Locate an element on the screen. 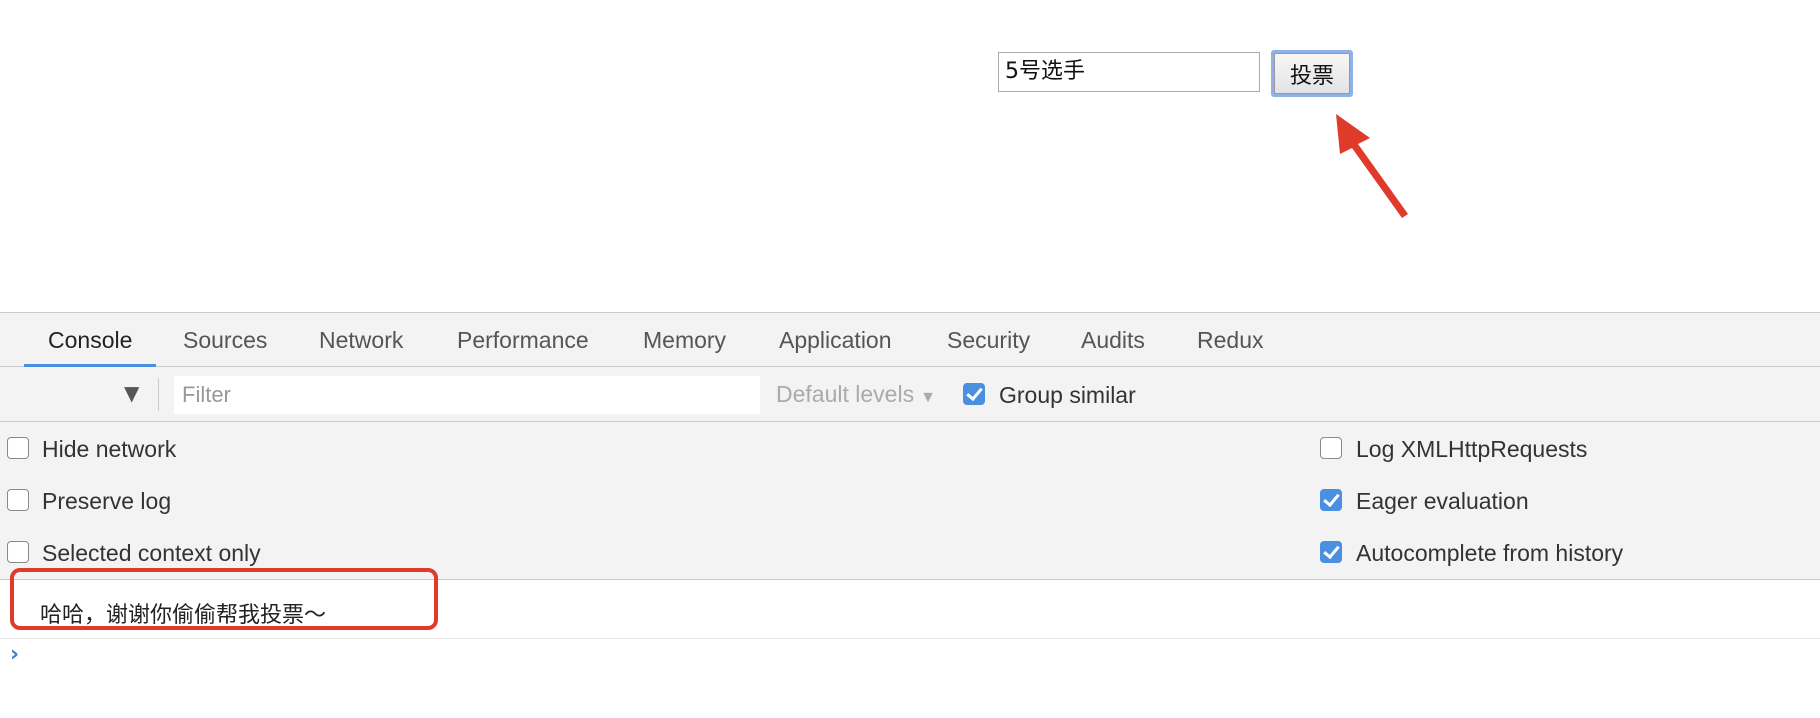 The image size is (1820, 718). log-xhr-label: Log XMLHttpRequests is located at coordinates (1472, 449).